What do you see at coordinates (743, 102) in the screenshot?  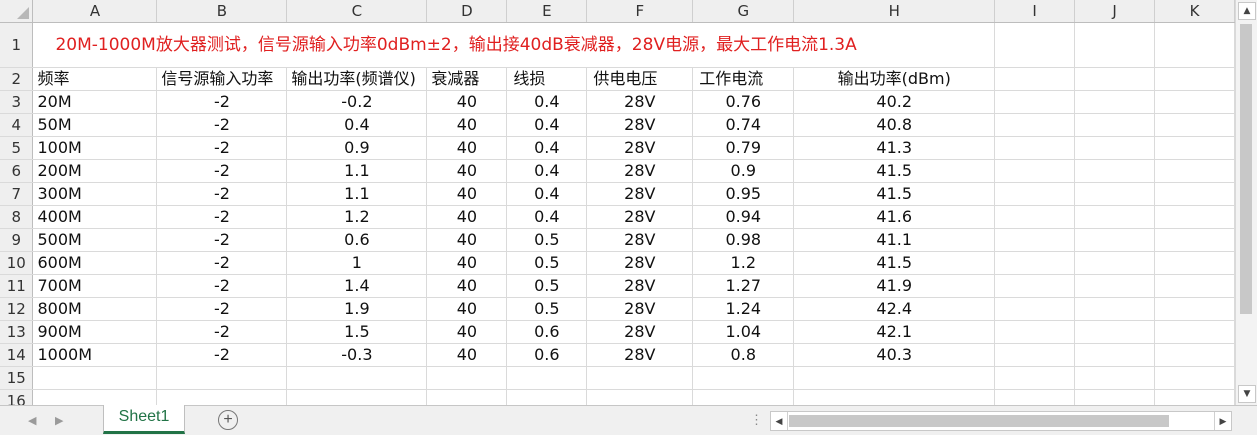 I see `cell-current: 0.76` at bounding box center [743, 102].